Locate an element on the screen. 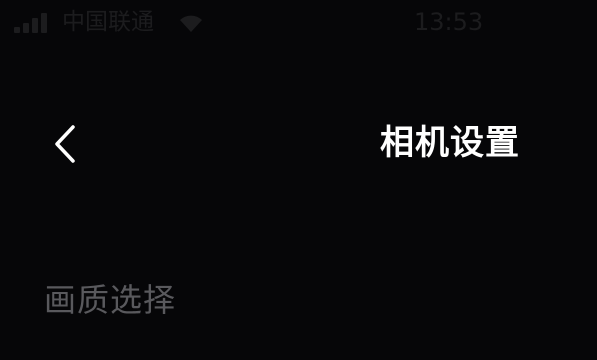 This screenshot has width=597, height=360. signal-icon is located at coordinates (34, 22).